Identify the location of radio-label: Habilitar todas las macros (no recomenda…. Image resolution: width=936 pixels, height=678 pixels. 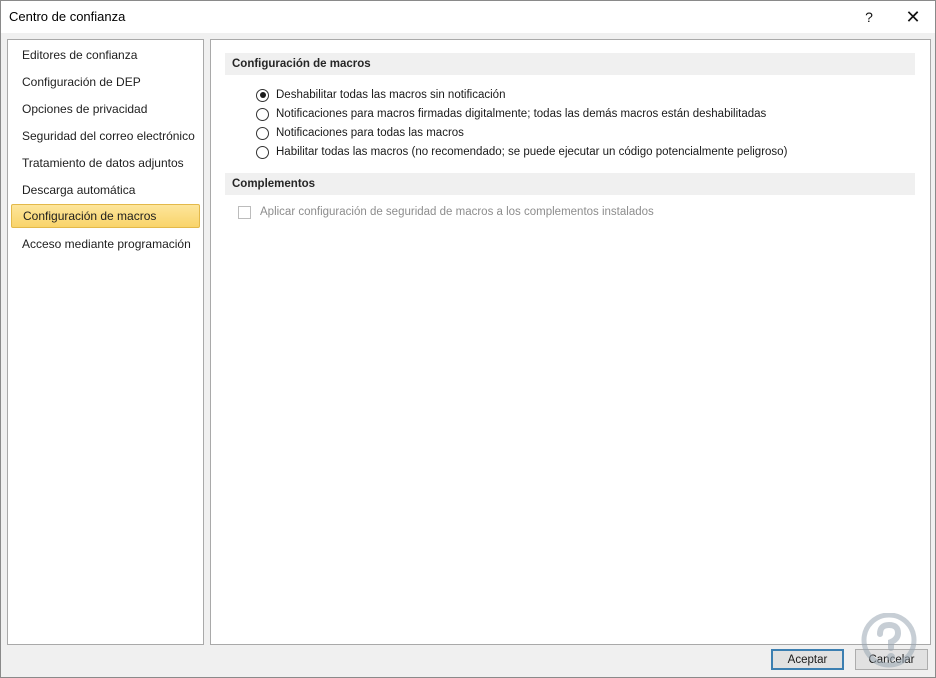
(532, 152).